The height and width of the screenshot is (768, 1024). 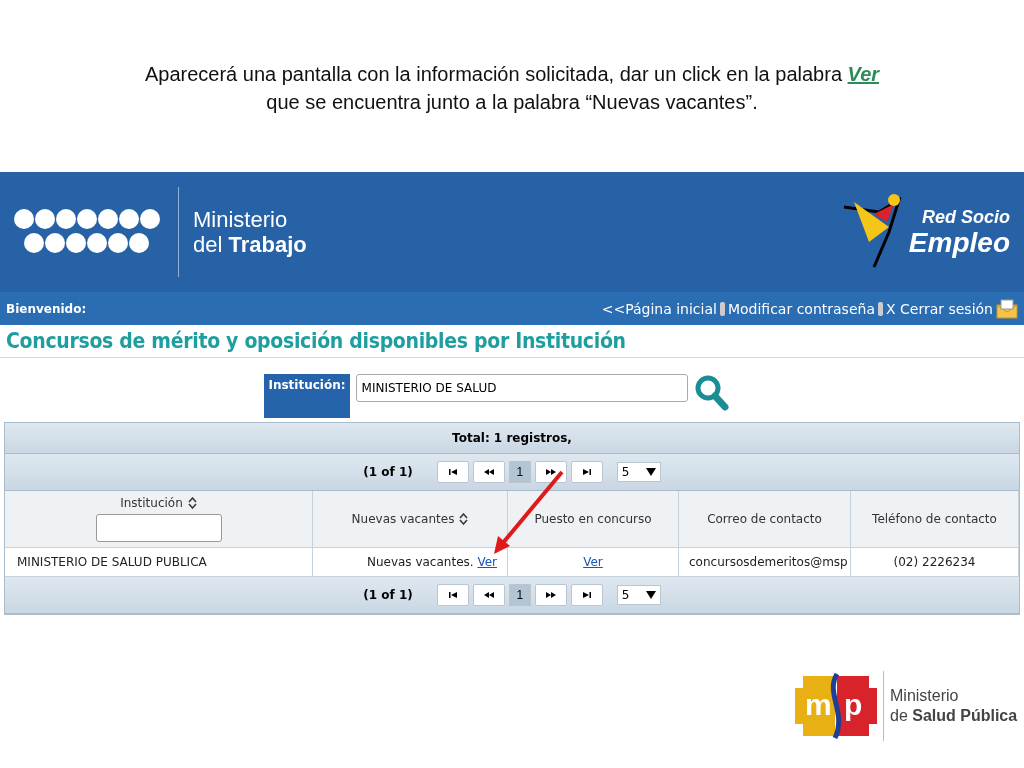 I want to click on table-cell: MINISTERIO DE SALUD PUBLICA, so click(x=159, y=562).